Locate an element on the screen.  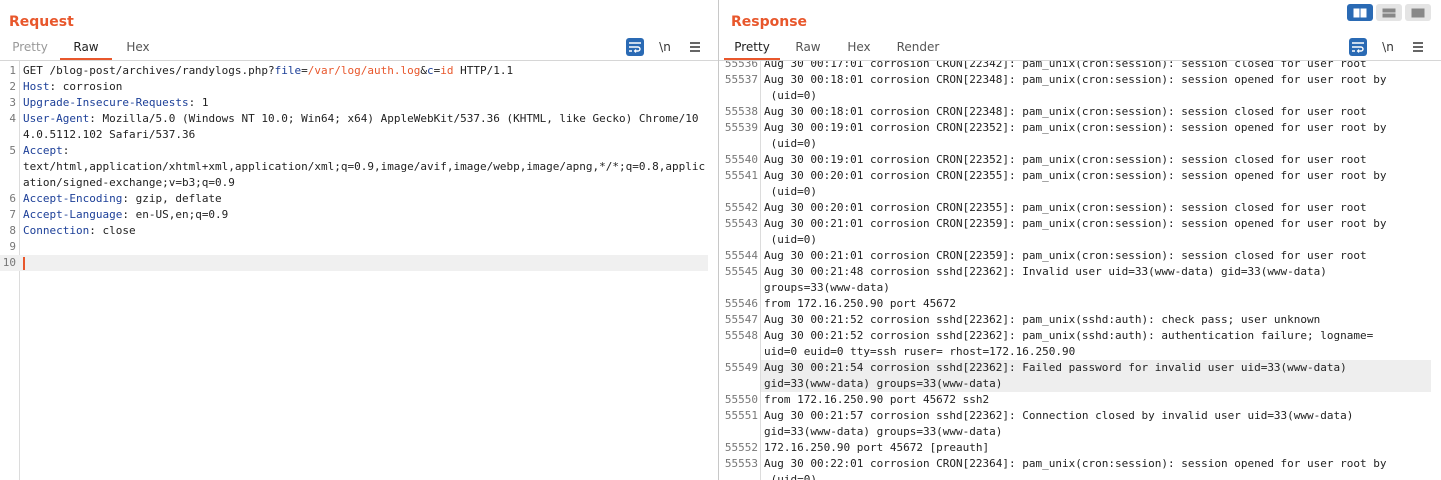
line-number: 55546 is located at coordinates (741, 303).